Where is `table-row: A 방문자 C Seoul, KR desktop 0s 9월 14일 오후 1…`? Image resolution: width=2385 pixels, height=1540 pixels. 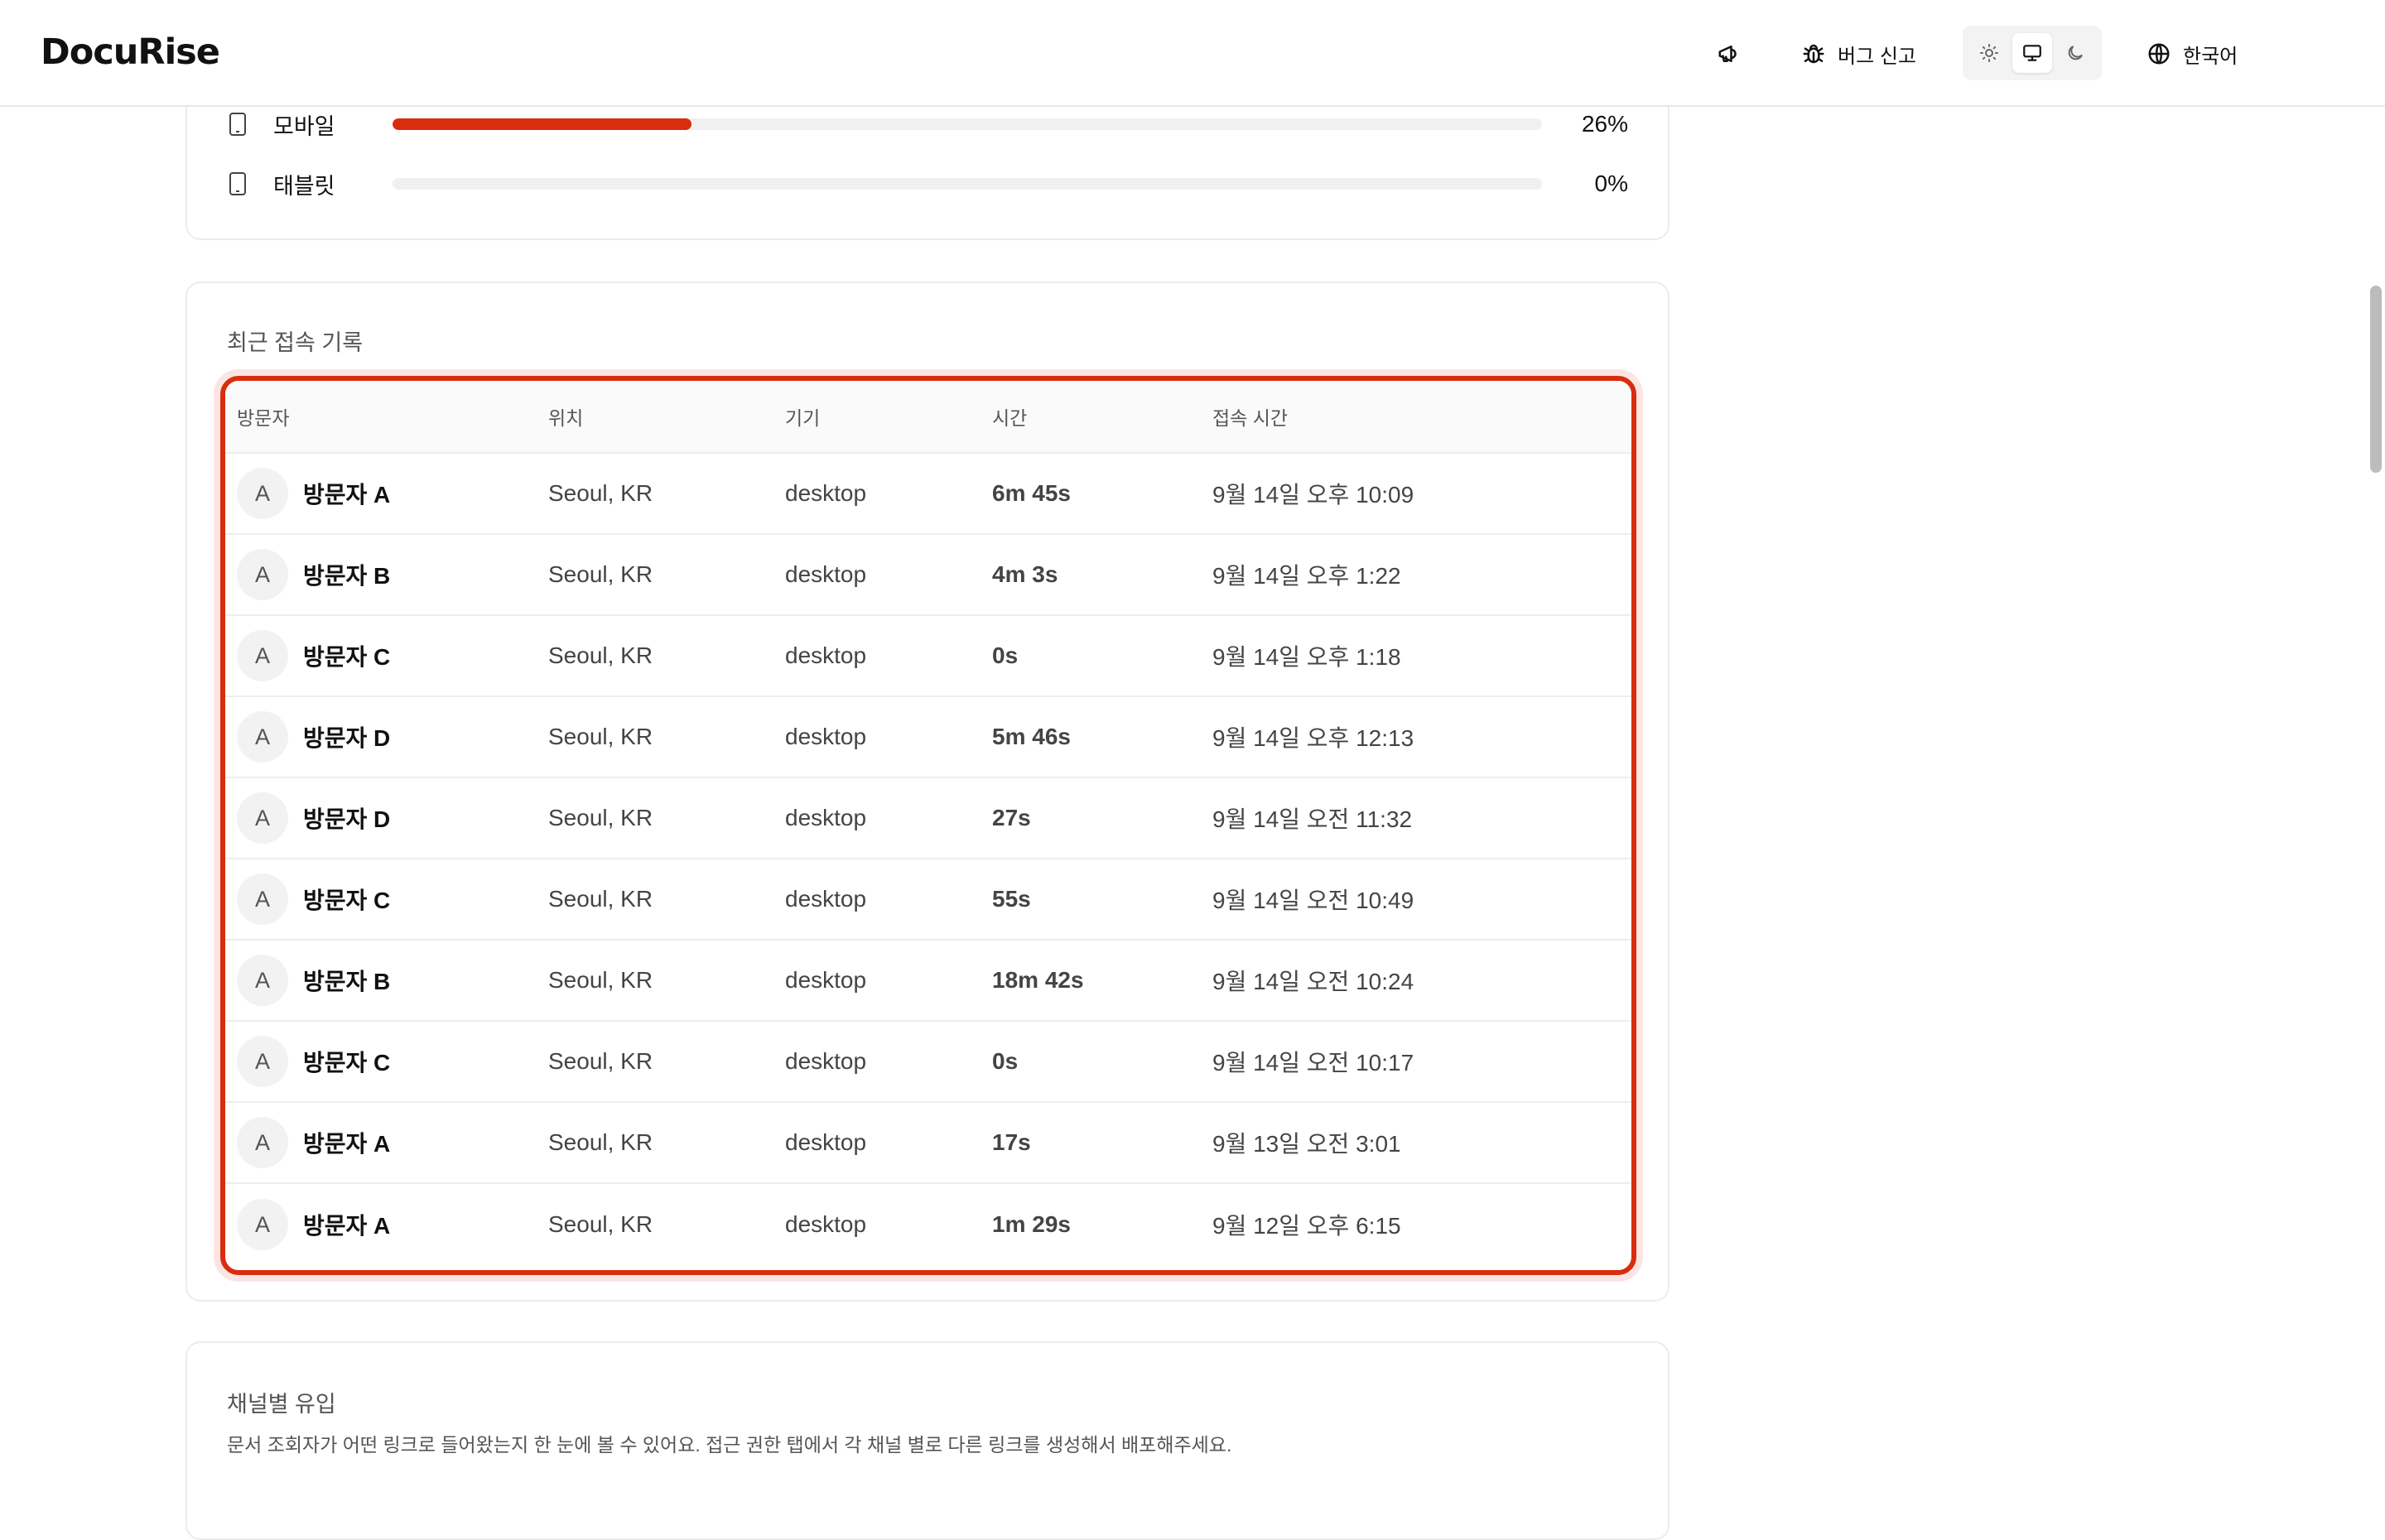 table-row: A 방문자 C Seoul, KR desktop 0s 9월 14일 오후 1… is located at coordinates (928, 657).